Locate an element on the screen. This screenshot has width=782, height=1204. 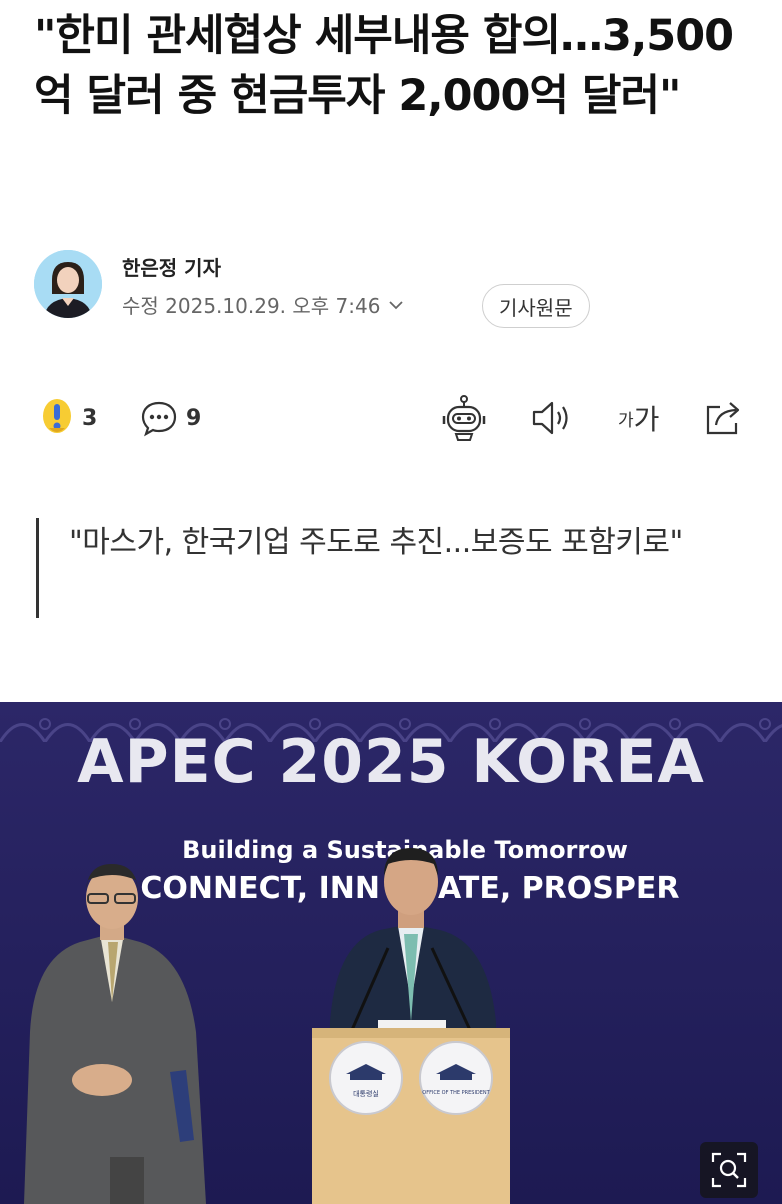
chevron-down-icon is located at coordinates (396, 304).